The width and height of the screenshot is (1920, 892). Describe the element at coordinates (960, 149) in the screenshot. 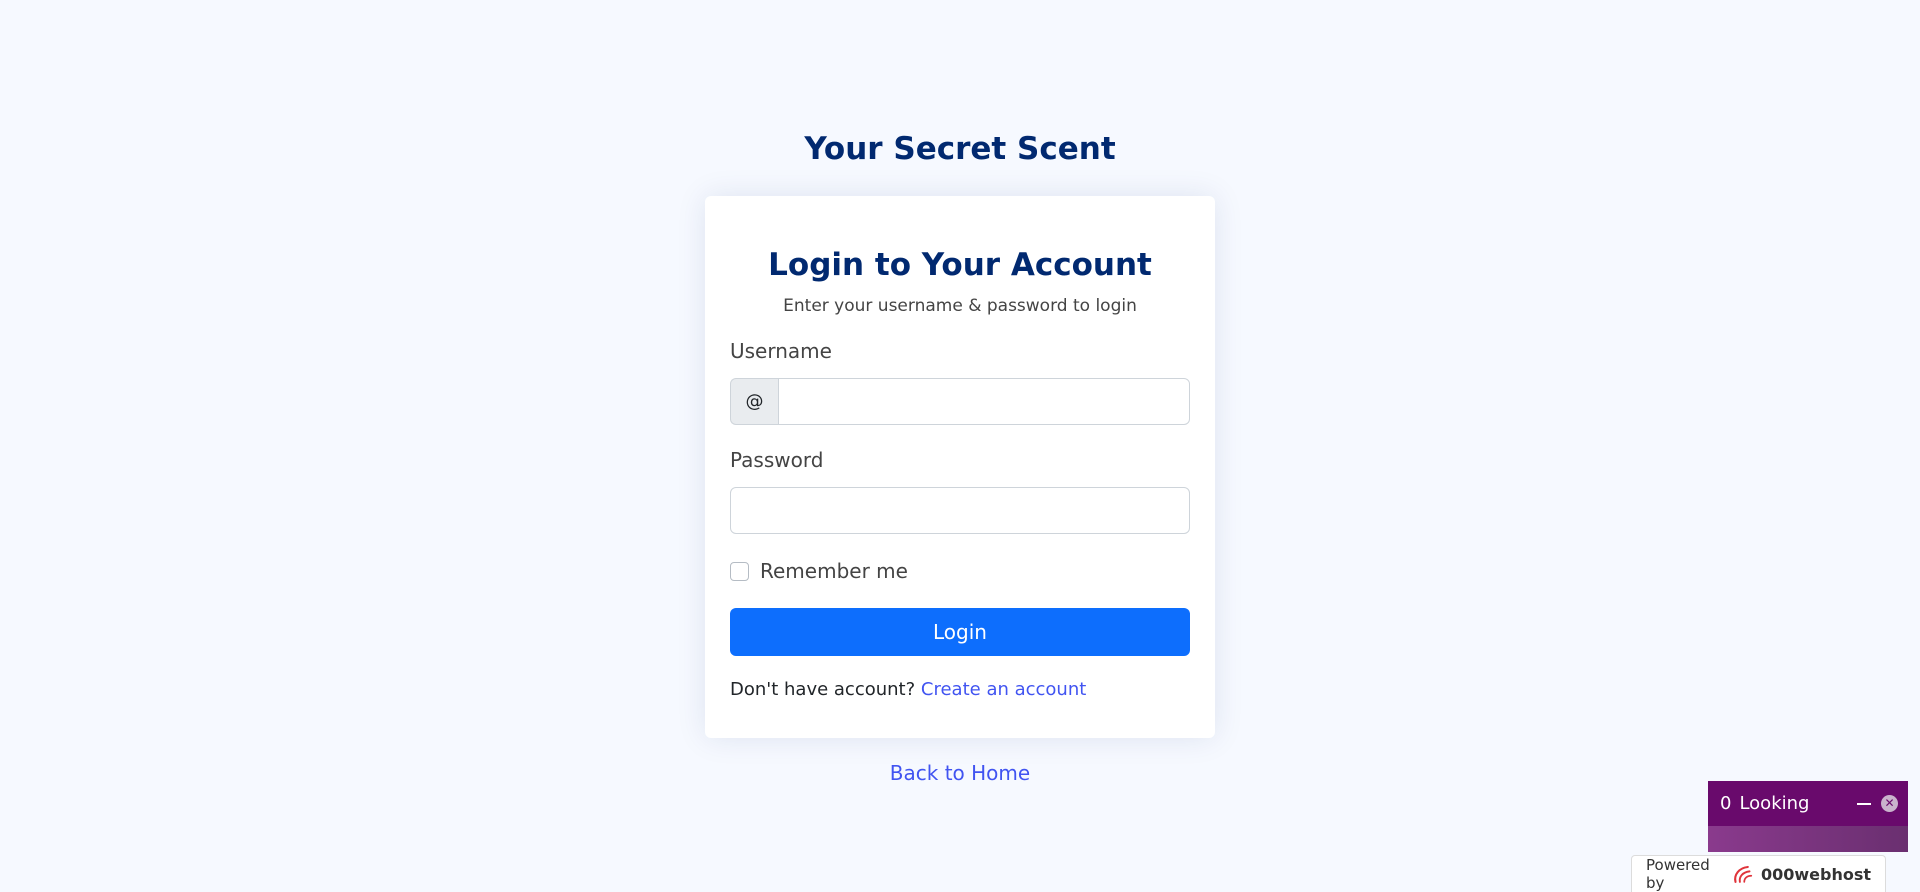

I see `site-brand: Your Secret Scent` at that location.